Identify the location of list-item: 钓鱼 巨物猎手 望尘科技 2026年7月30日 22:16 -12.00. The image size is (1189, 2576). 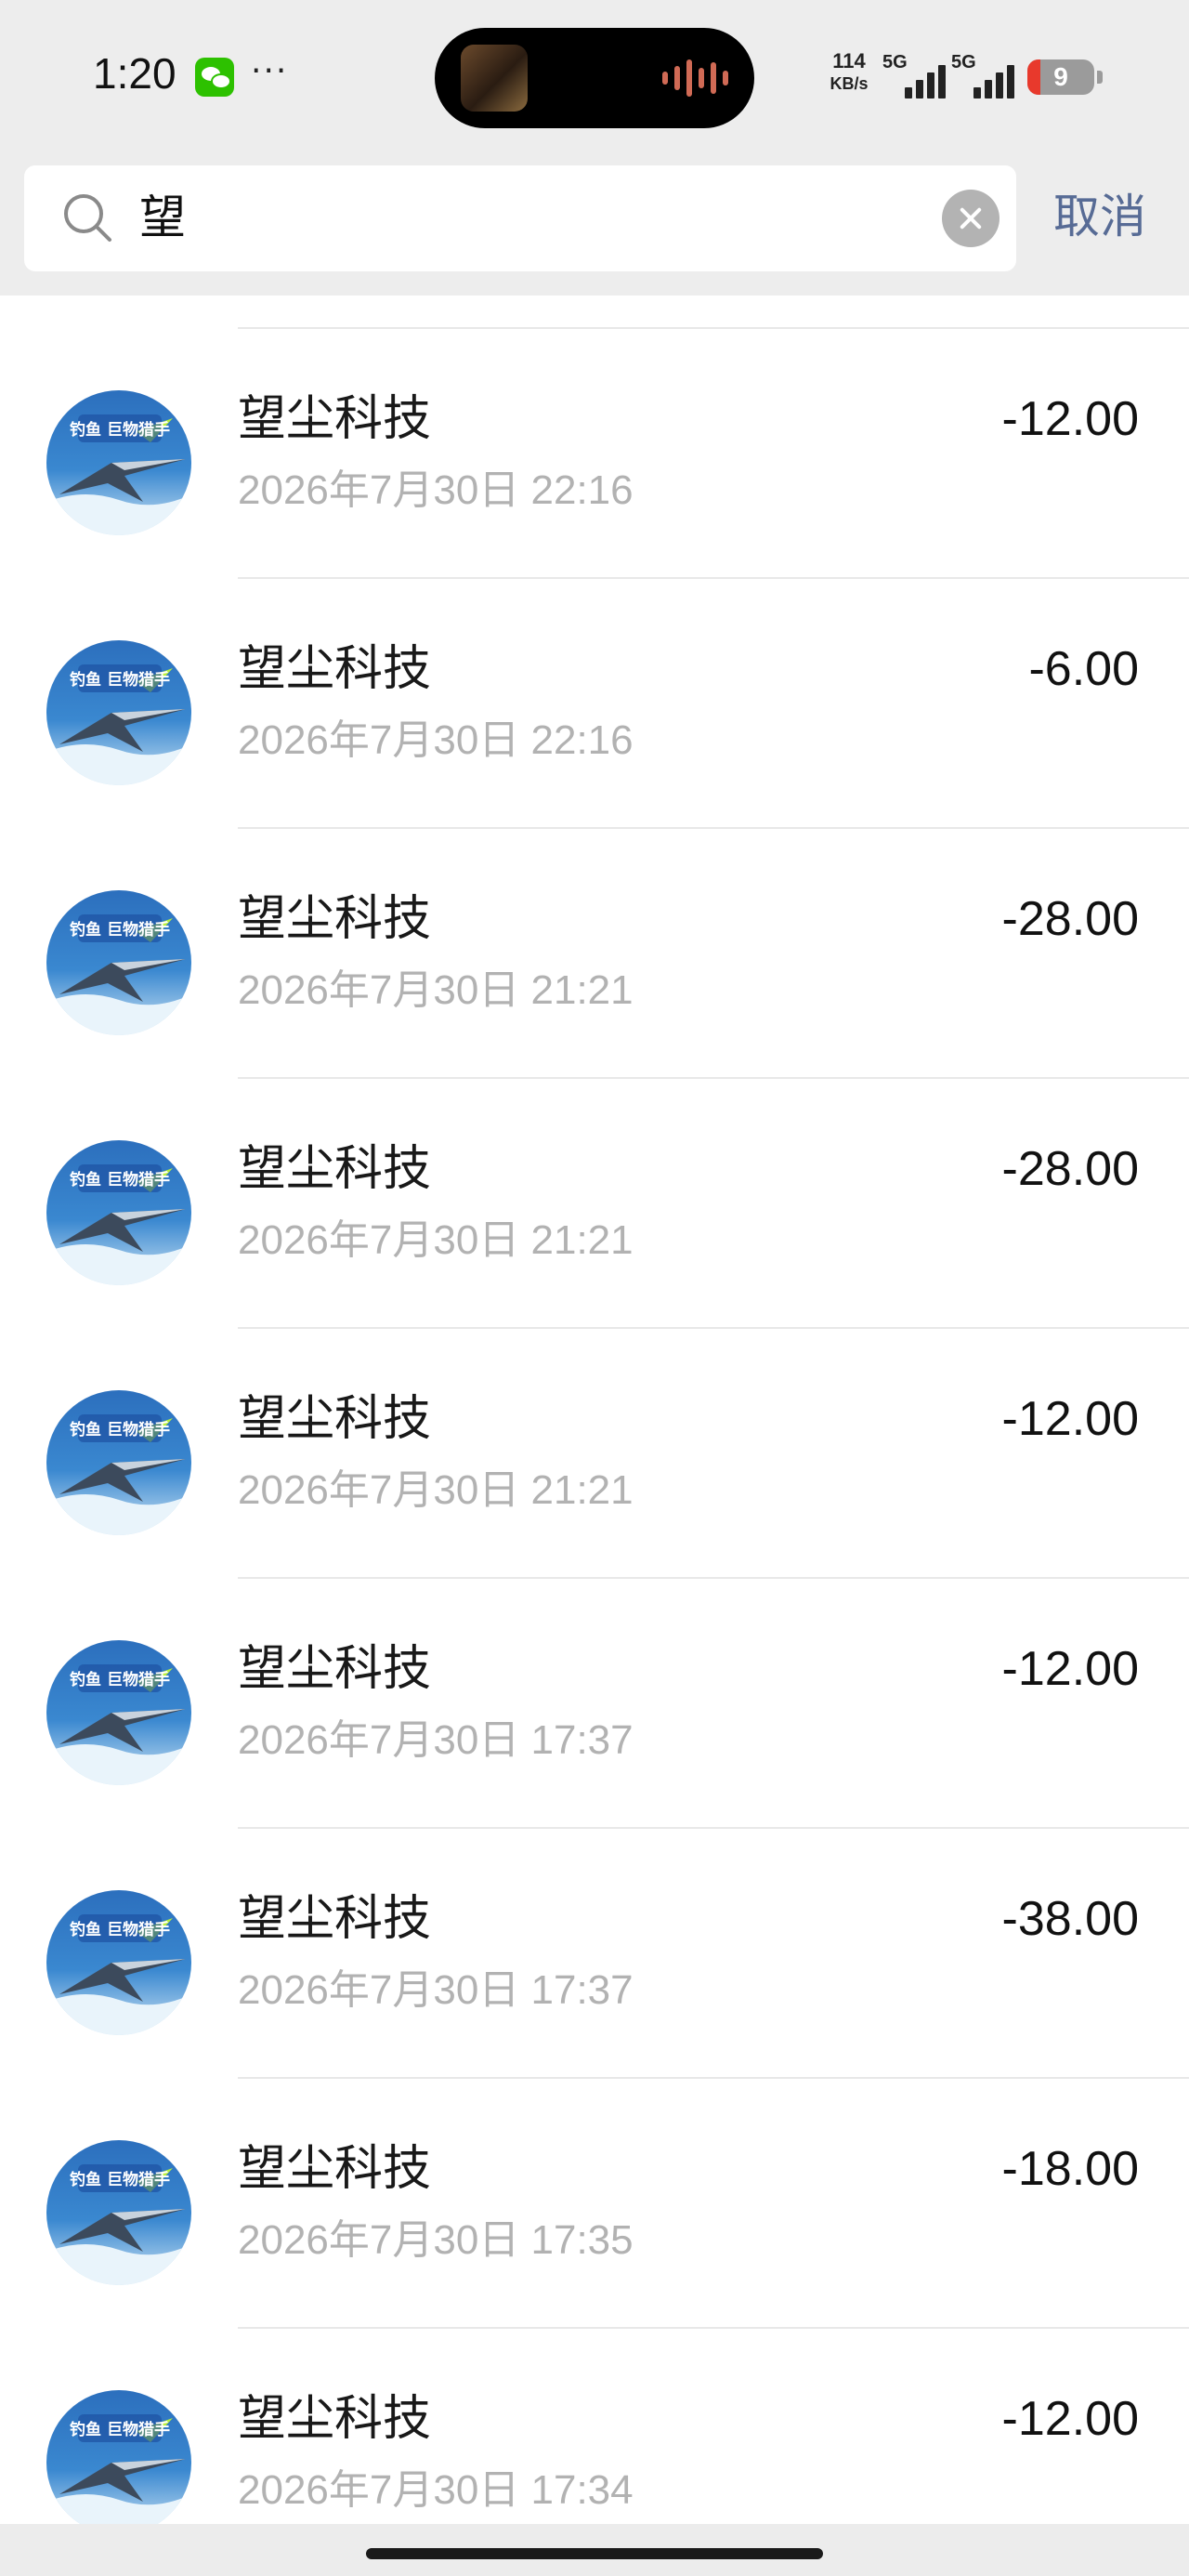
(594, 454).